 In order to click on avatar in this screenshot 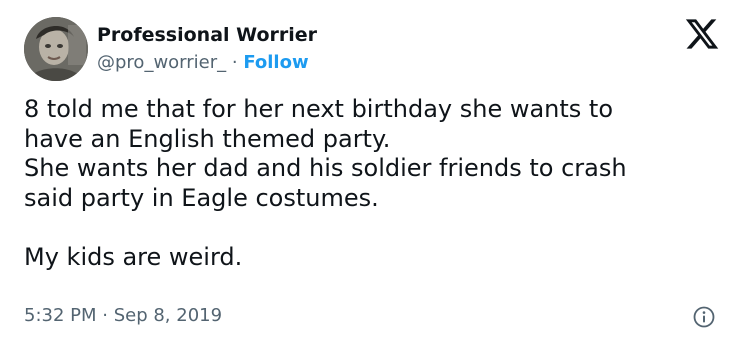, I will do `click(56, 49)`.